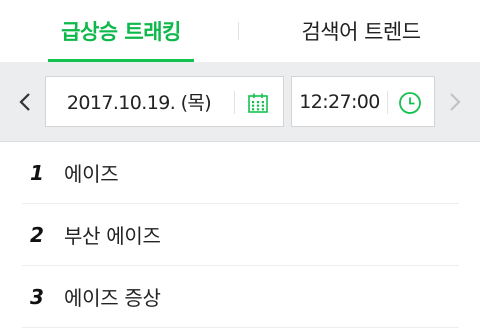  I want to click on clock-icon, so click(409, 102).